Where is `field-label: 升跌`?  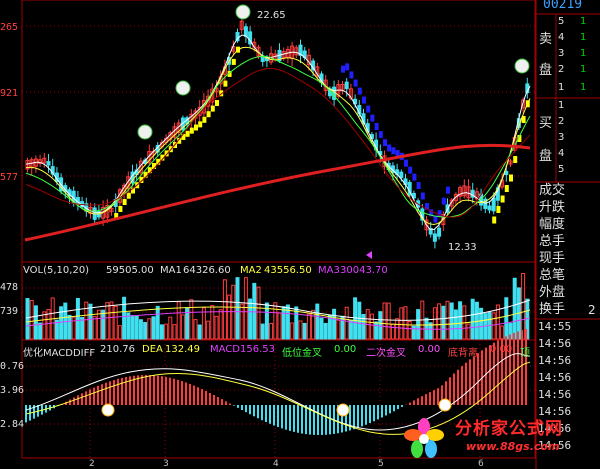 field-label: 升跌 is located at coordinates (552, 207).